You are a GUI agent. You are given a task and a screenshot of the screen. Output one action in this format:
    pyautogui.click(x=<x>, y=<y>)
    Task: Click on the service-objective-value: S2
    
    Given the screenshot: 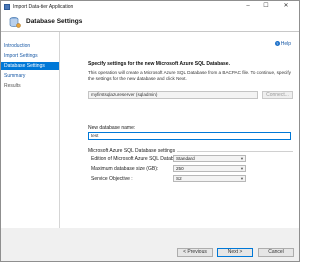 What is the action you would take?
    pyautogui.click(x=179, y=178)
    